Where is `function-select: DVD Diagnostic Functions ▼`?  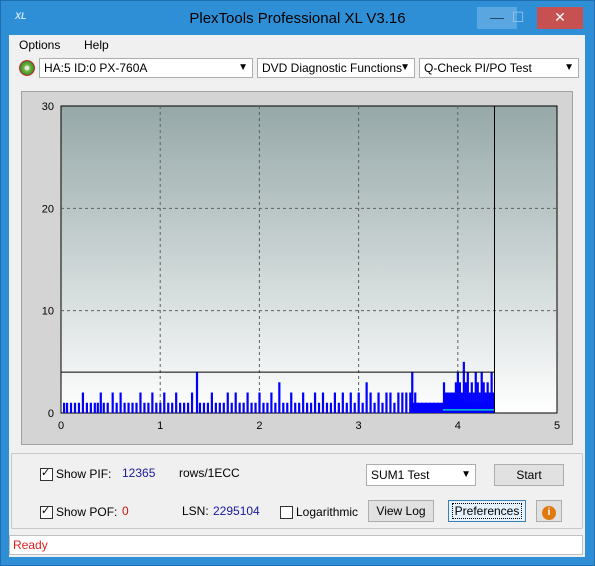 function-select: DVD Diagnostic Functions ▼ is located at coordinates (336, 68).